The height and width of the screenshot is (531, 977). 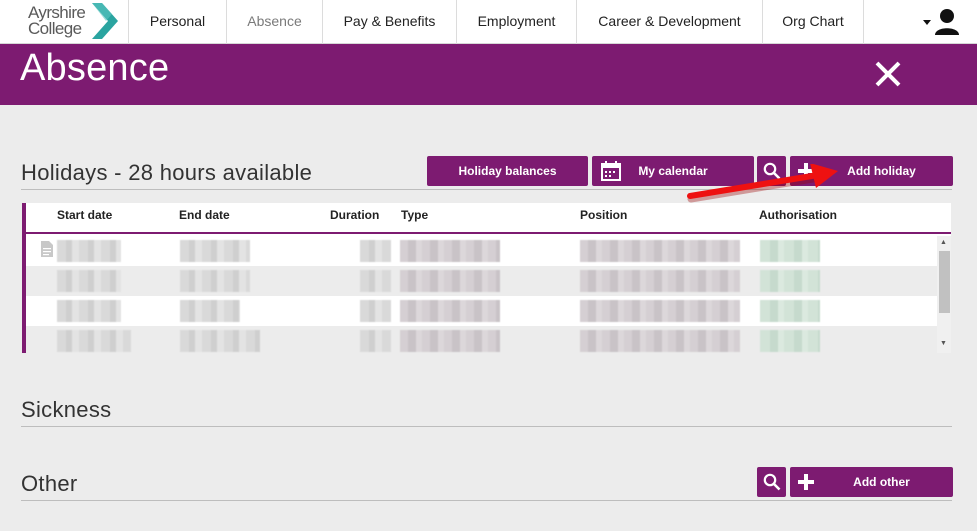 What do you see at coordinates (881, 482) in the screenshot?
I see `add-other-label: Add other` at bounding box center [881, 482].